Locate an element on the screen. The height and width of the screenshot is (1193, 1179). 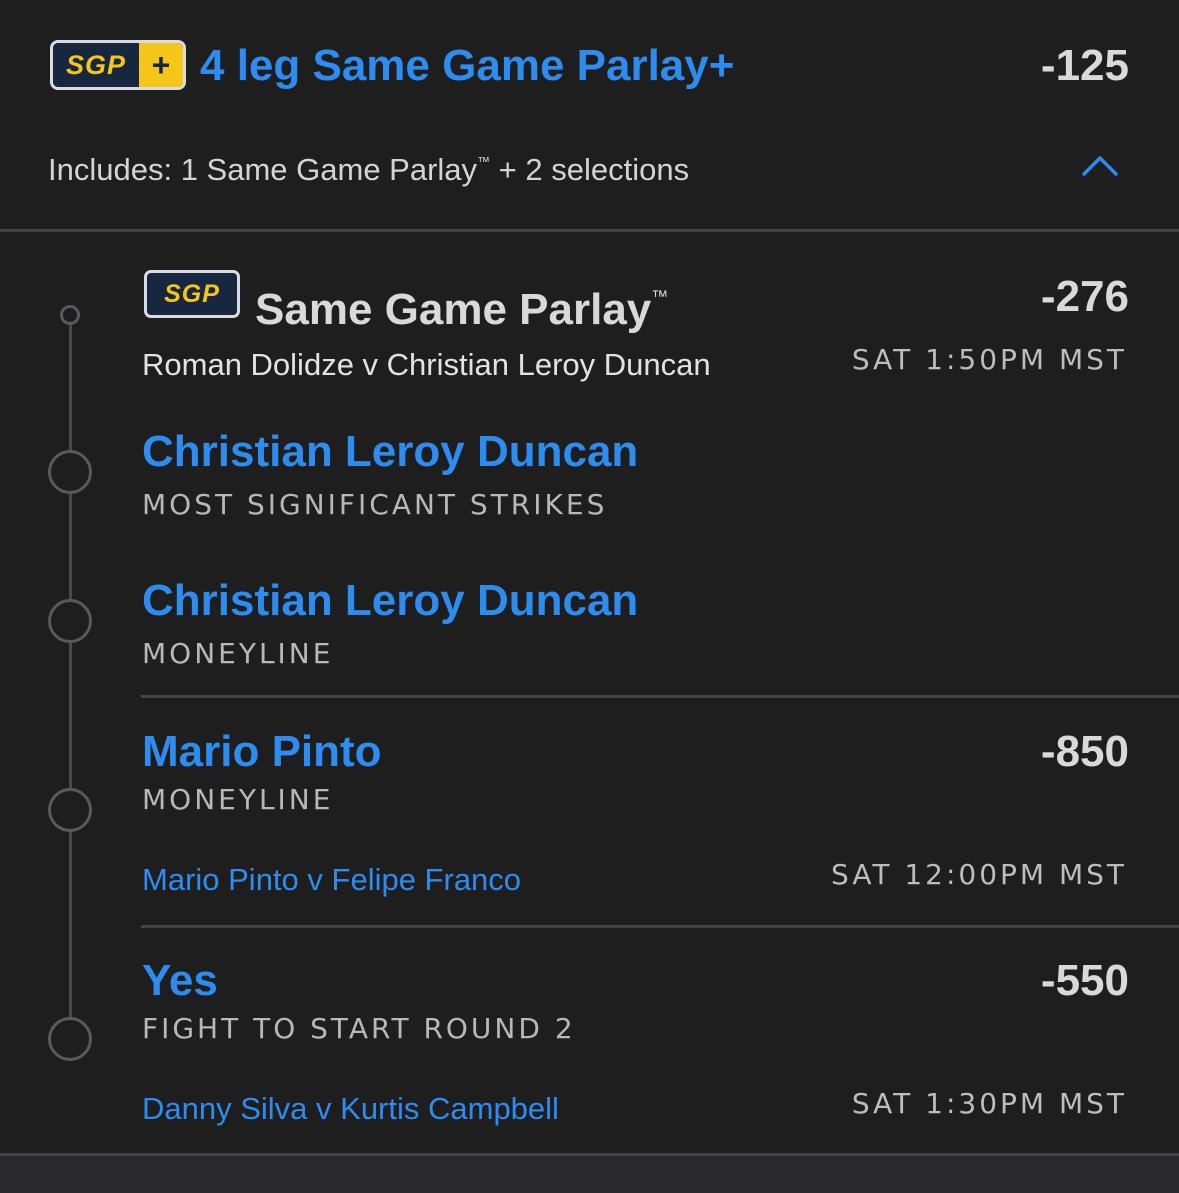
sgp-plus-badge: SGP + is located at coordinates (118, 65).